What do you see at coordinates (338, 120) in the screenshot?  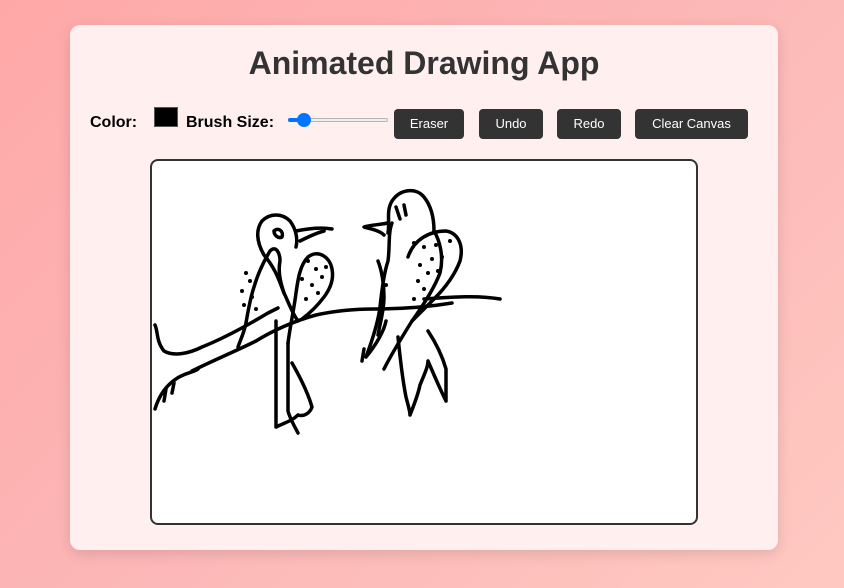 I see `brush-size-slider` at bounding box center [338, 120].